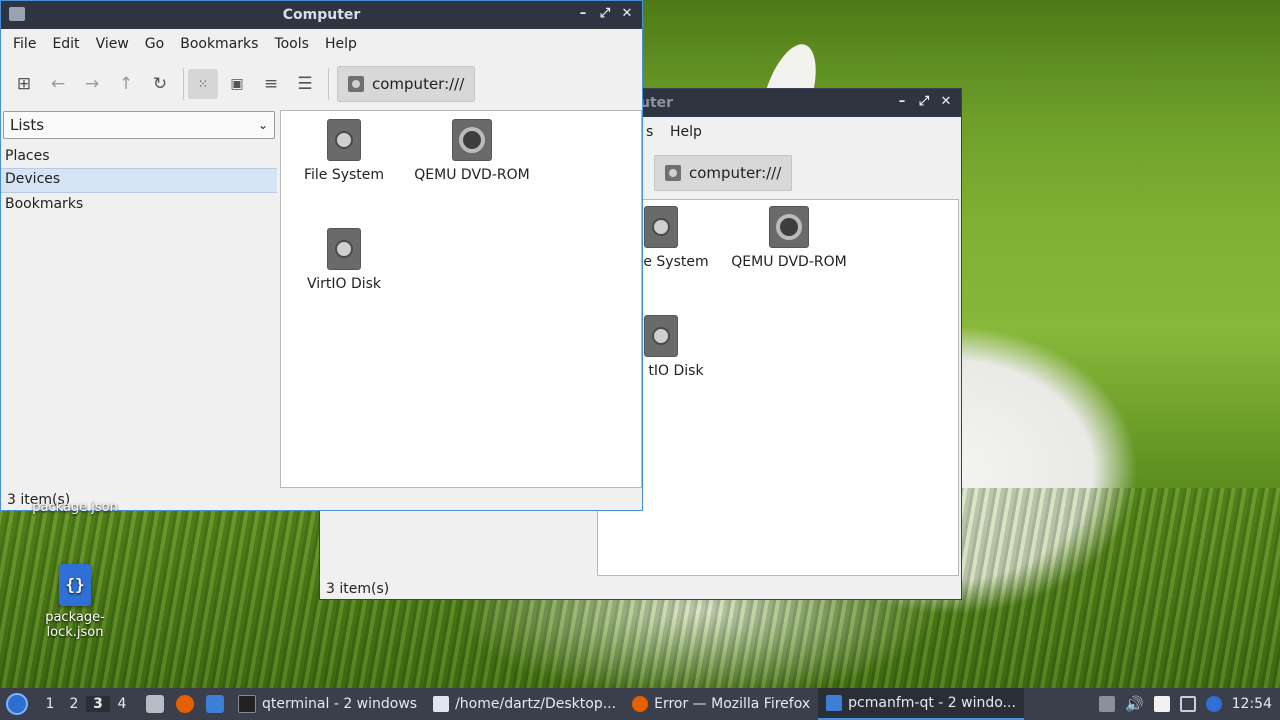 The image size is (1280, 720). I want to click on device-virtio-disk: VirtIO Disk, so click(345, 260).